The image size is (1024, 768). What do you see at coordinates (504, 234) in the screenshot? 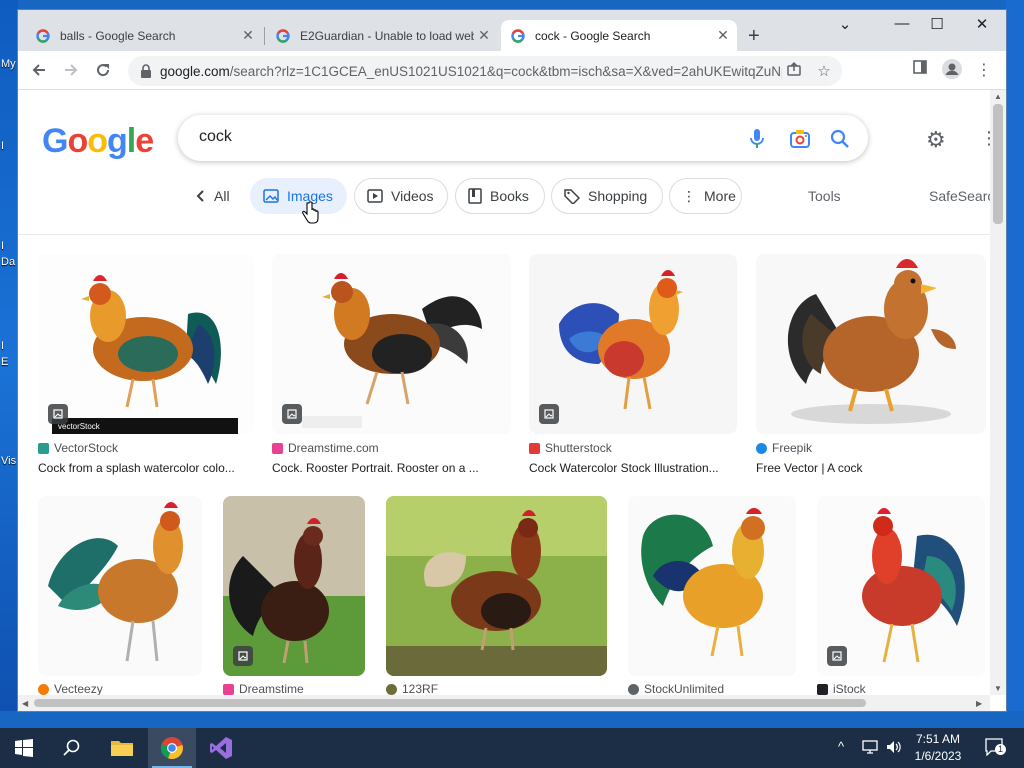
I see `header-divider` at bounding box center [504, 234].